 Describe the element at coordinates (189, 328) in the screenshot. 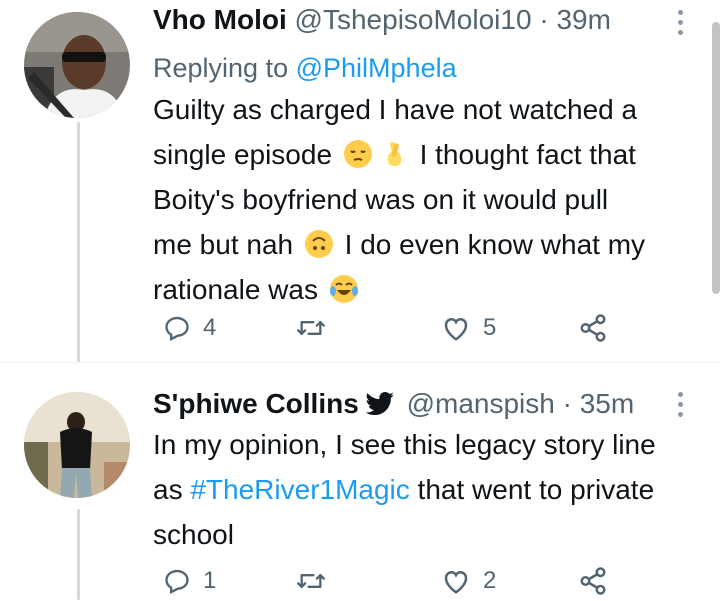

I see `reply-button: 4` at that location.